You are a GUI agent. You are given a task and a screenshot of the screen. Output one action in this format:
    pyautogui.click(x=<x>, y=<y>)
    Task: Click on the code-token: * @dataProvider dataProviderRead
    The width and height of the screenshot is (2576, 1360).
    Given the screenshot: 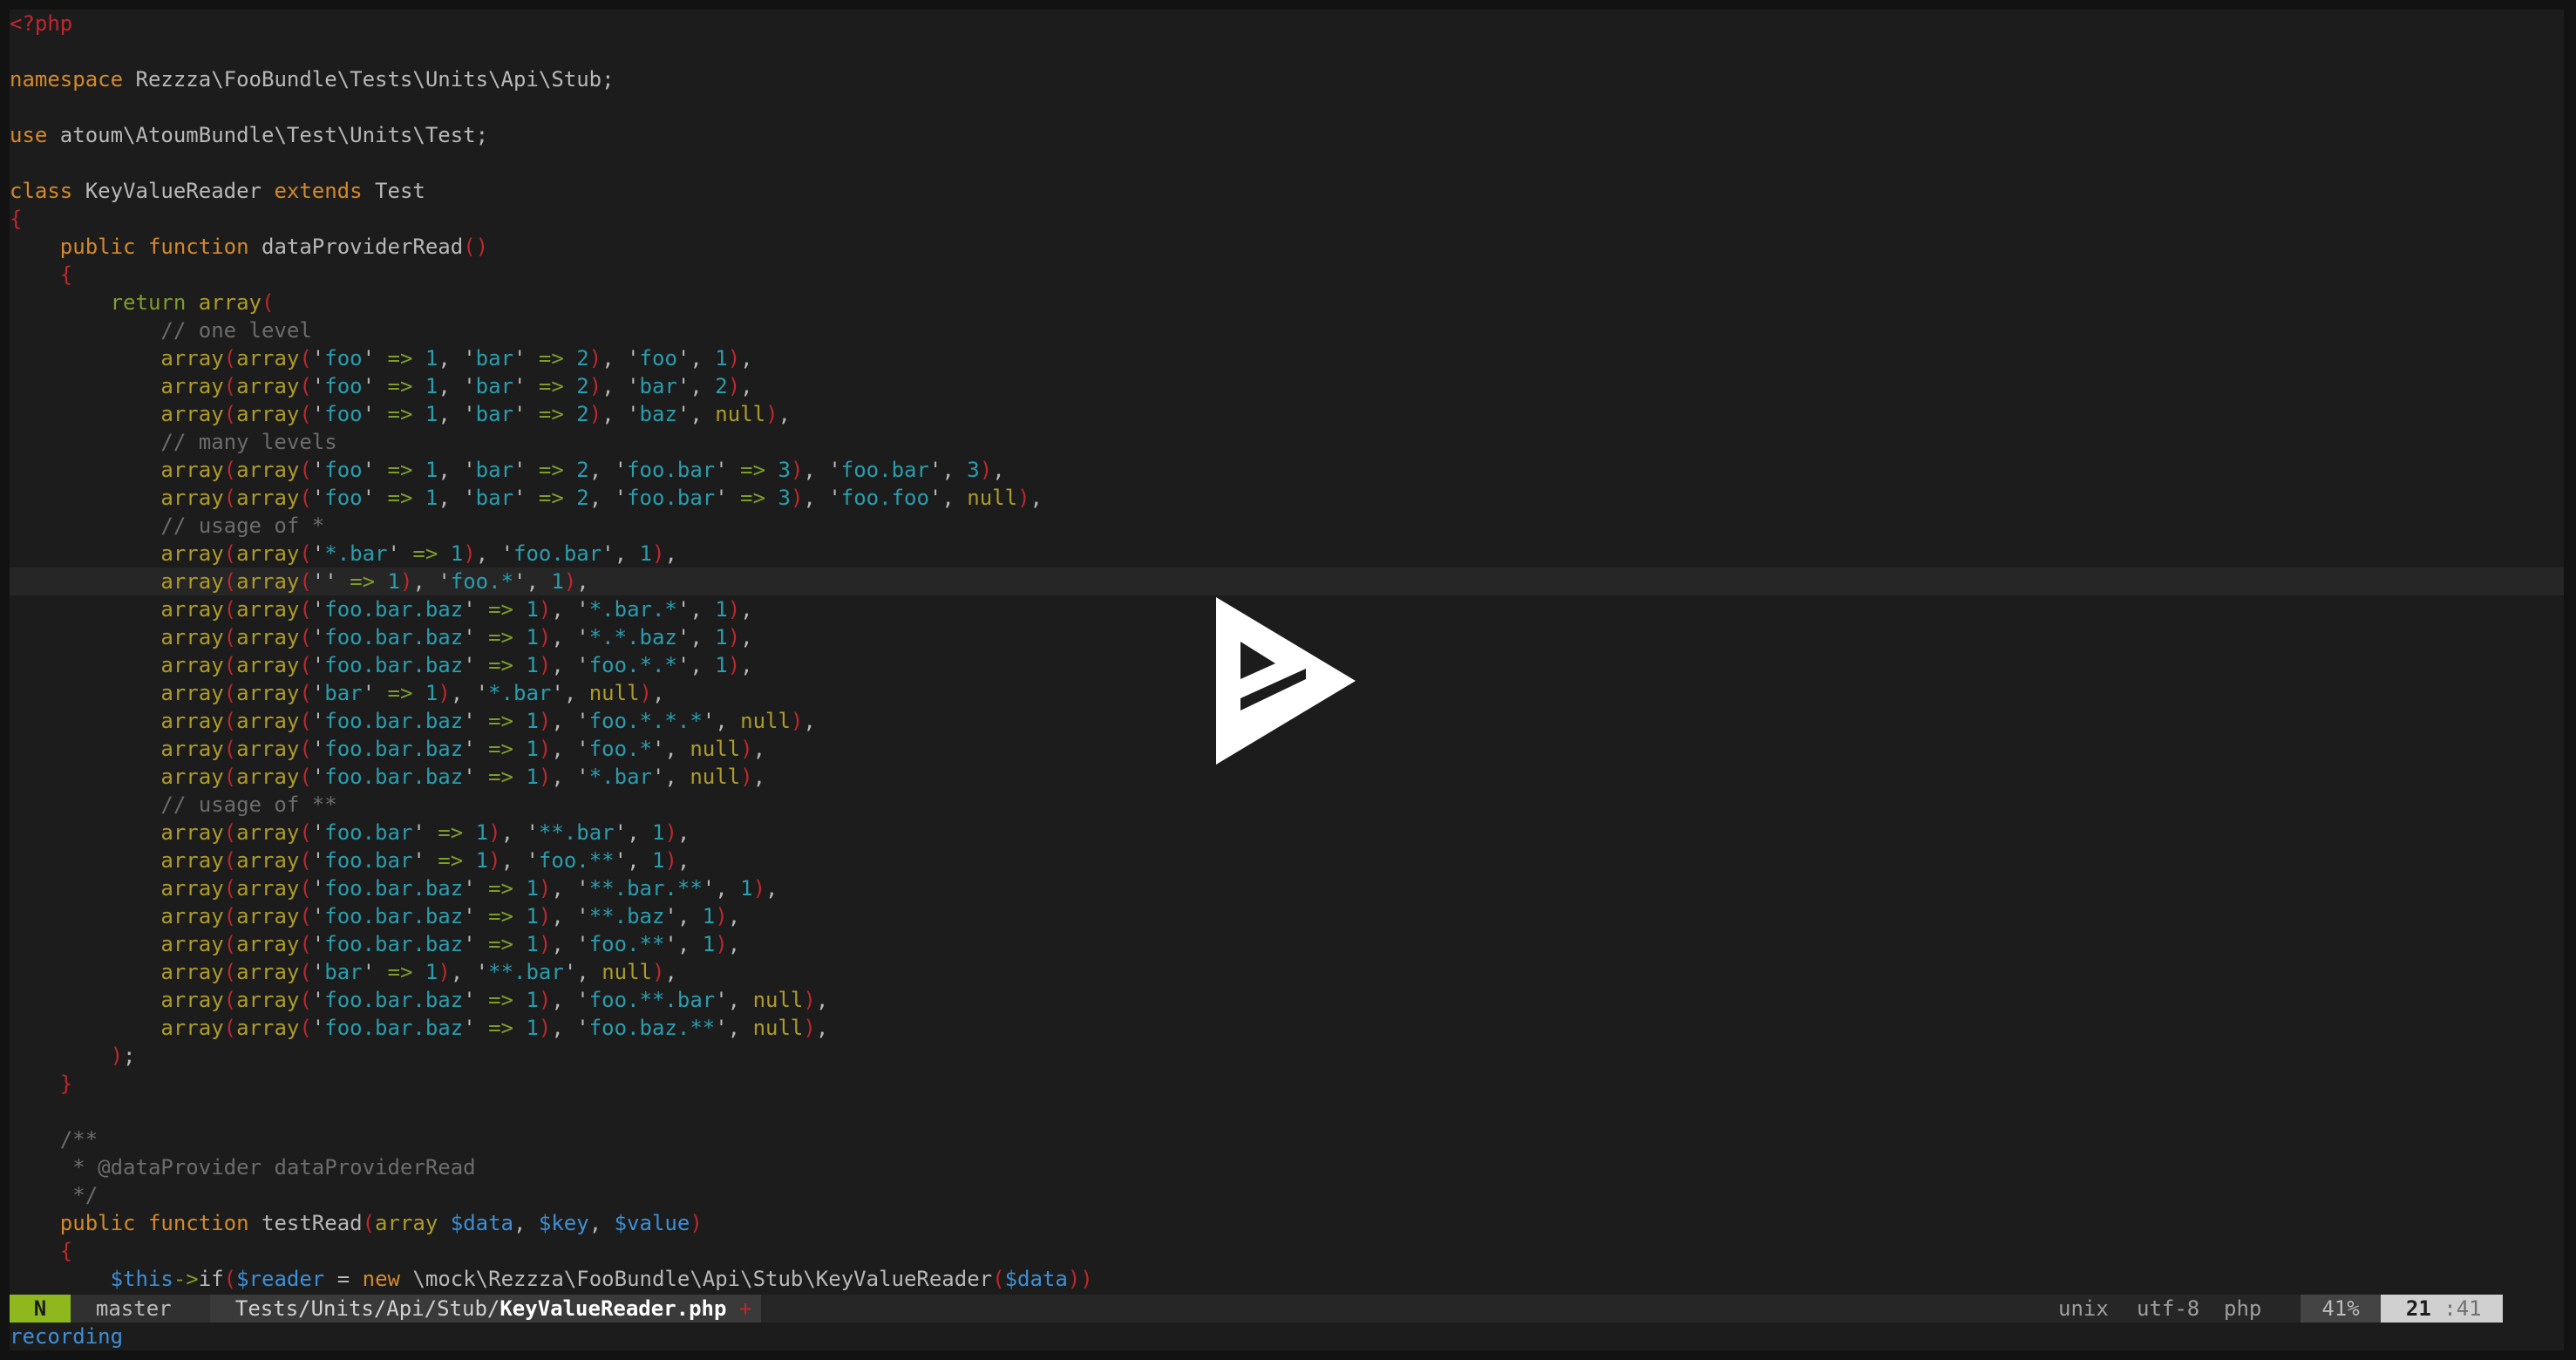 What is the action you would take?
    pyautogui.click(x=274, y=1167)
    